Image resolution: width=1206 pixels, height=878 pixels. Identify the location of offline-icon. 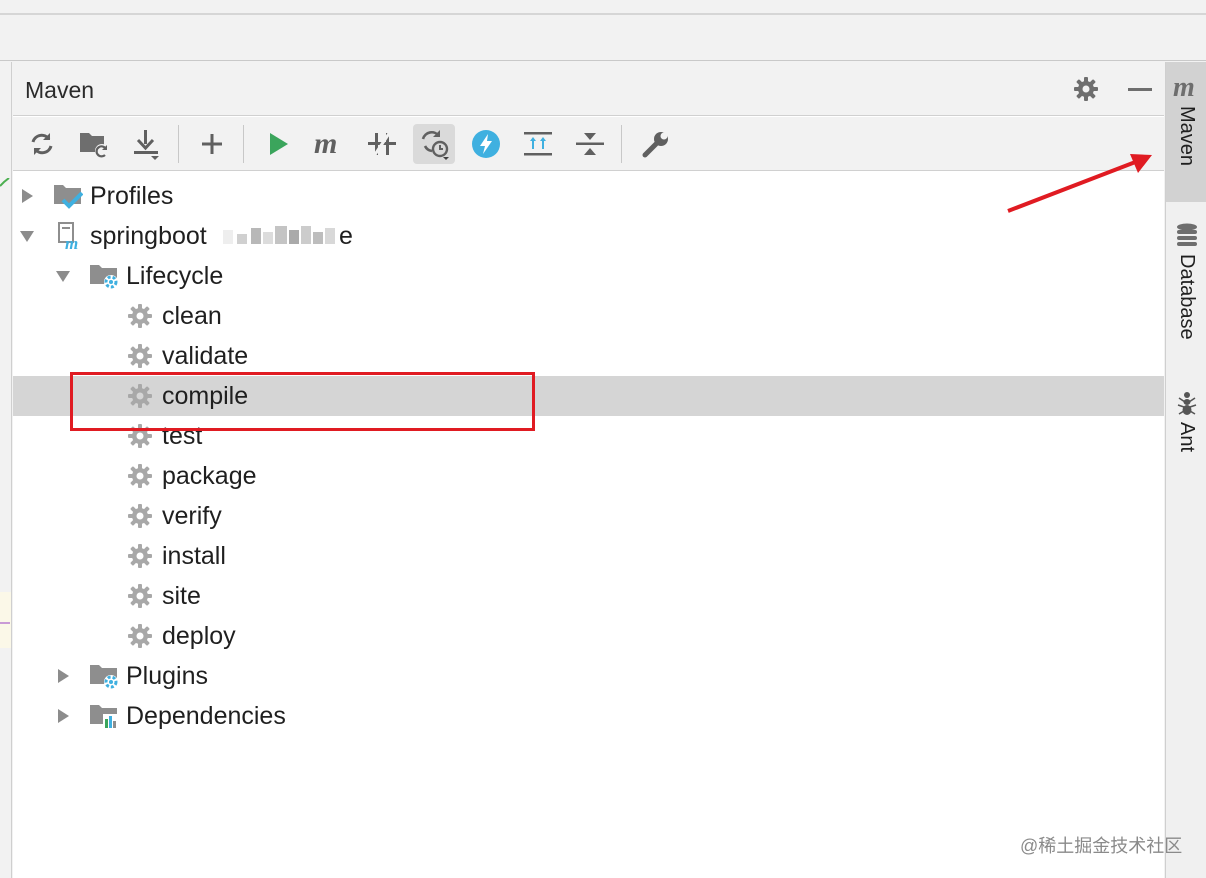
(382, 144).